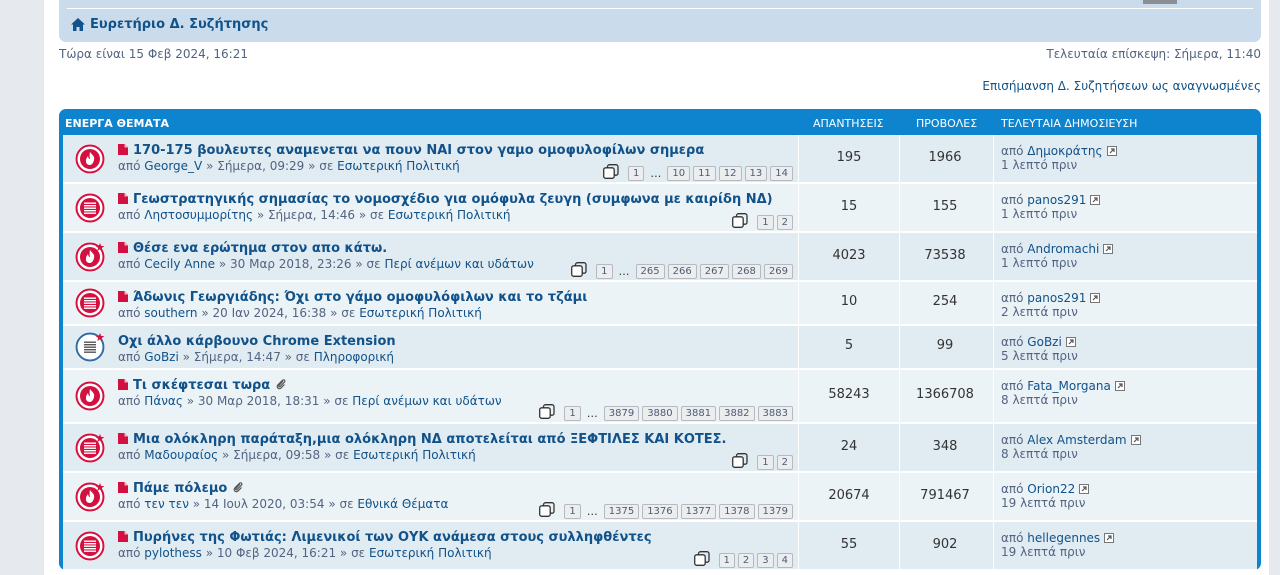 The width and height of the screenshot is (1280, 575). I want to click on author-link: pylothess, so click(173, 553).